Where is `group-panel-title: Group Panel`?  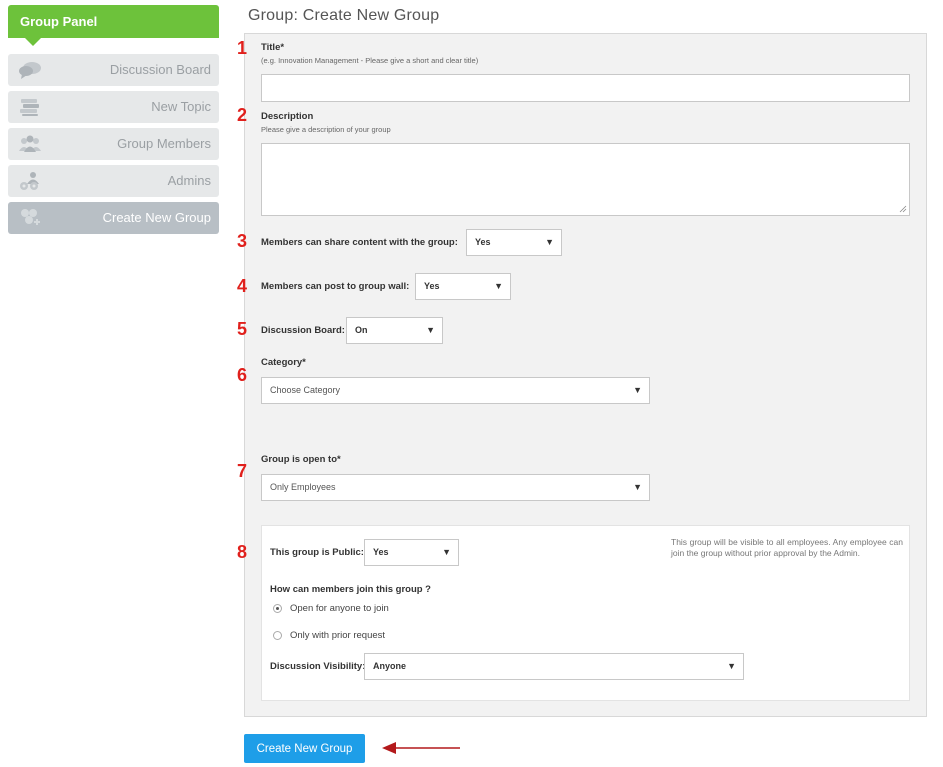 group-panel-title: Group Panel is located at coordinates (59, 21).